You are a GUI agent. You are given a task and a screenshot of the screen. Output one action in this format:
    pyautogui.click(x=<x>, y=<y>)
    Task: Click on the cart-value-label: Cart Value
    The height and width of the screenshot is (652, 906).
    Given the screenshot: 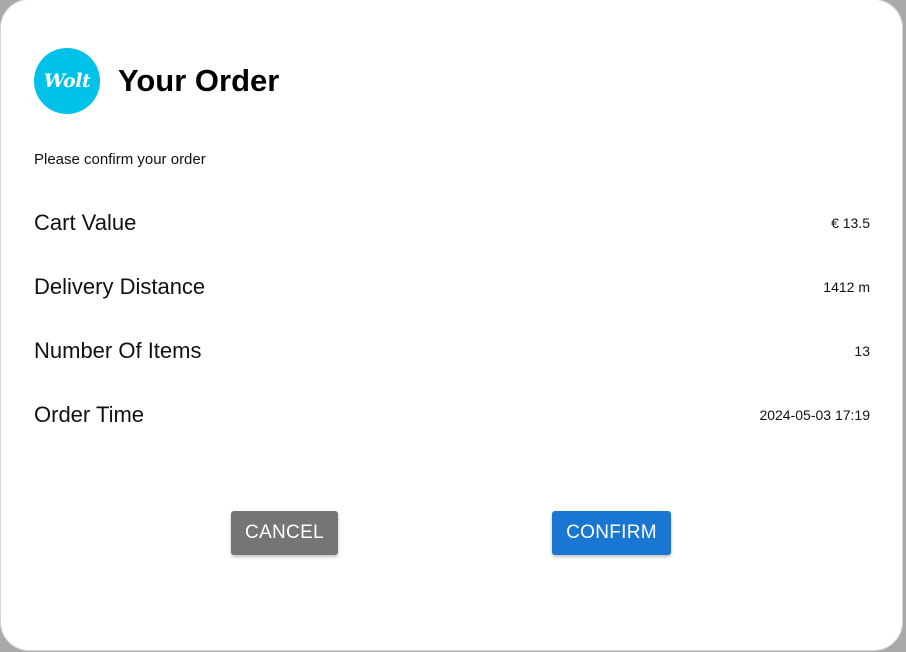 What is the action you would take?
    pyautogui.click(x=85, y=222)
    